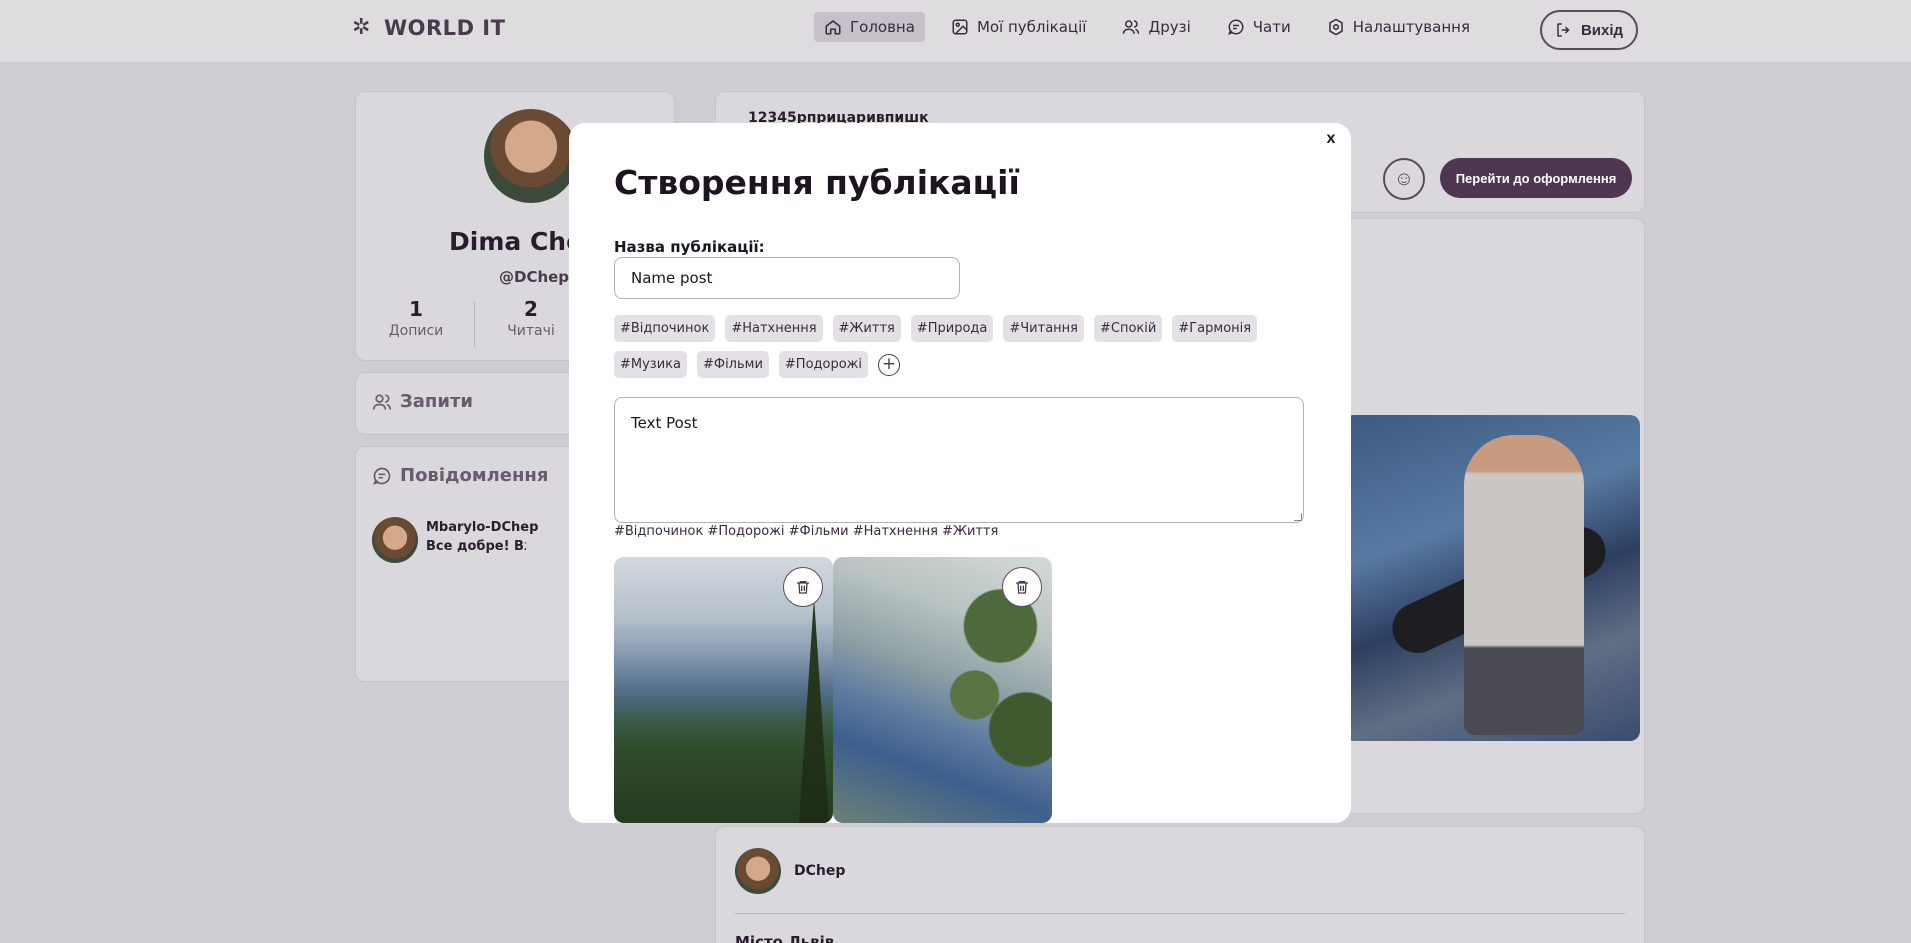 This screenshot has height=943, width=1911. I want to click on tag-chip: #Натхнення, so click(774, 328).